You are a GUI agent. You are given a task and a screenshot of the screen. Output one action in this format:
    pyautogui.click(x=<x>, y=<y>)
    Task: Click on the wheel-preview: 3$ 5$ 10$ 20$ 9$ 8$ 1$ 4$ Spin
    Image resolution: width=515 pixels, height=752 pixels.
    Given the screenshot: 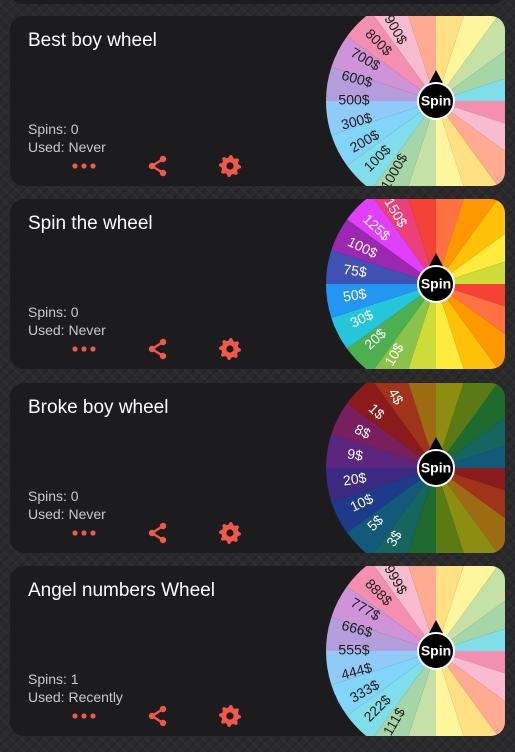 What is the action you would take?
    pyautogui.click(x=410, y=468)
    